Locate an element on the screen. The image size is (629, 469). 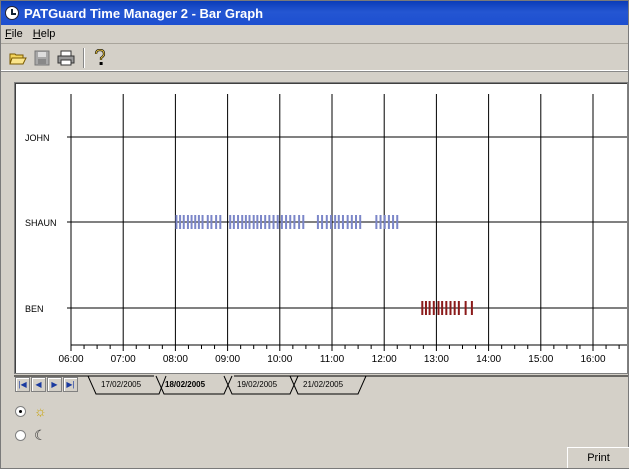
help-icon is located at coordinates (100, 56).